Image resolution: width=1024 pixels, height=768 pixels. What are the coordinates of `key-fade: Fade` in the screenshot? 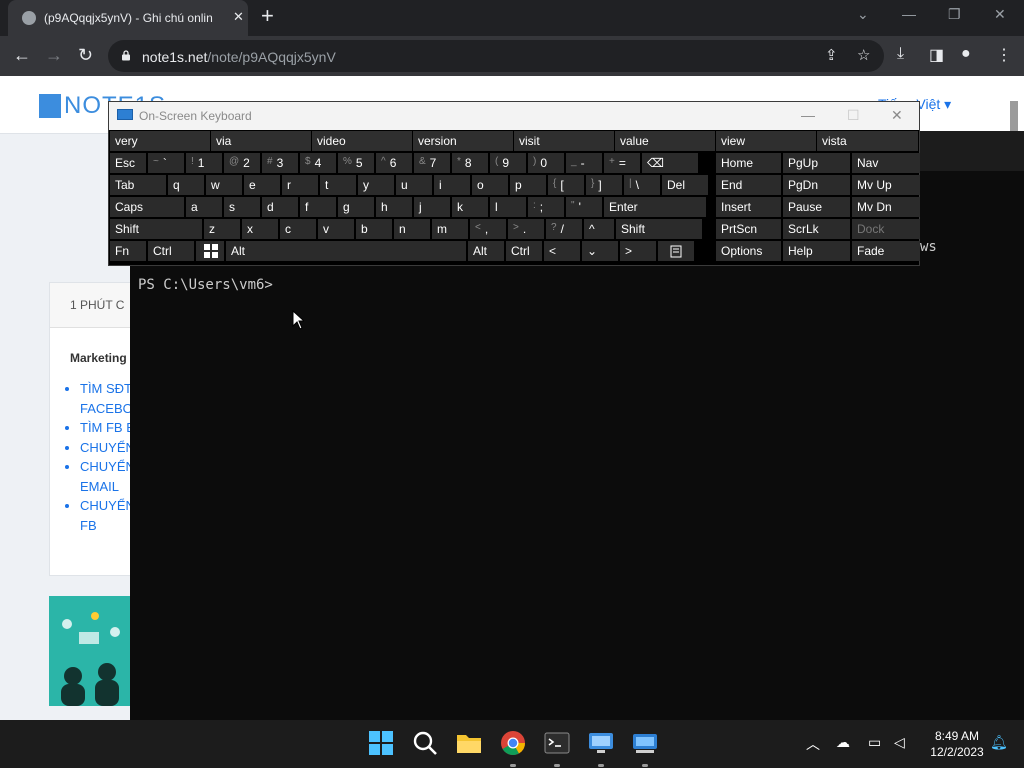 It's located at (886, 251).